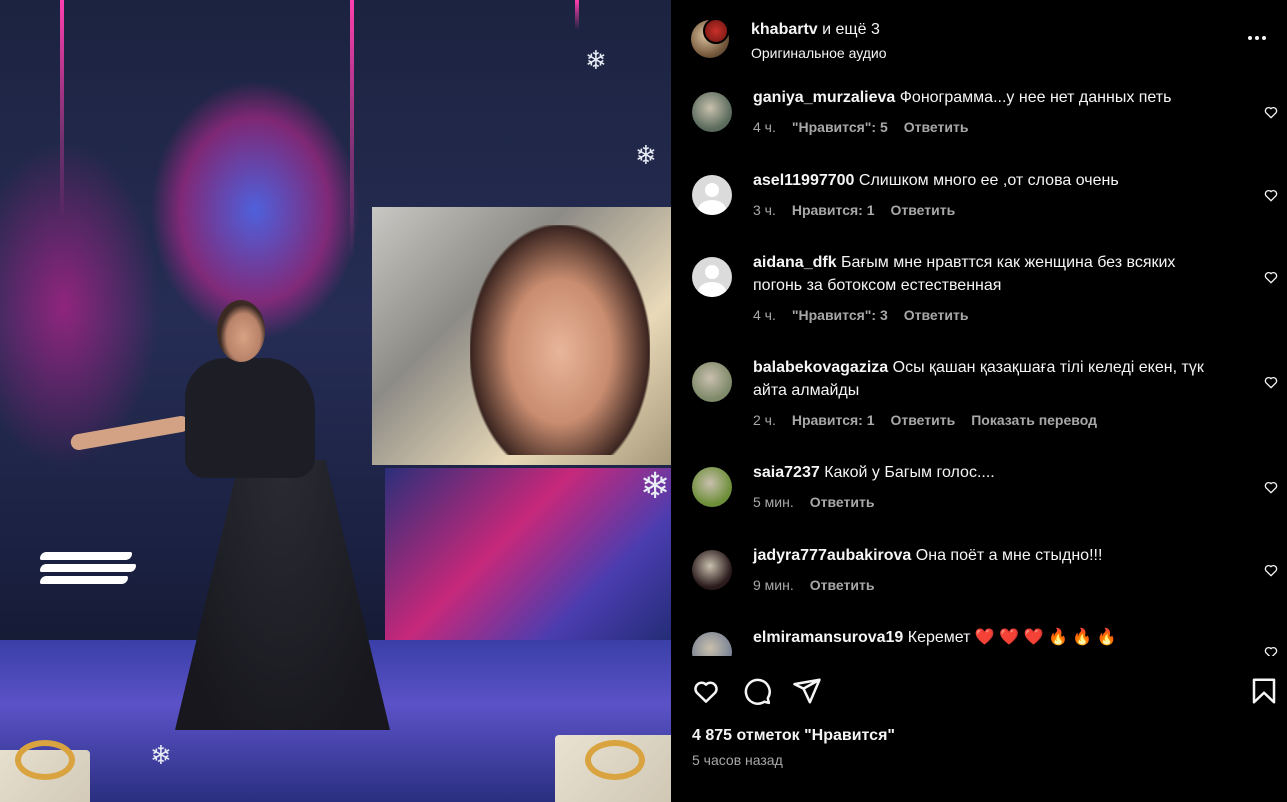 Image resolution: width=1287 pixels, height=802 pixels. I want to click on comment-item: elmiramansurova19 Керемет ❤️ ❤️ ❤️ 🔥 🔥 🔥, so click(979, 641).